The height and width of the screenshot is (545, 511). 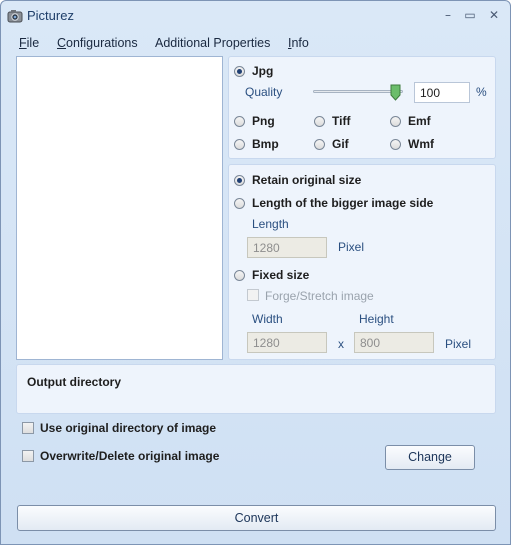 What do you see at coordinates (442, 92) in the screenshot?
I see `quality-input: 100` at bounding box center [442, 92].